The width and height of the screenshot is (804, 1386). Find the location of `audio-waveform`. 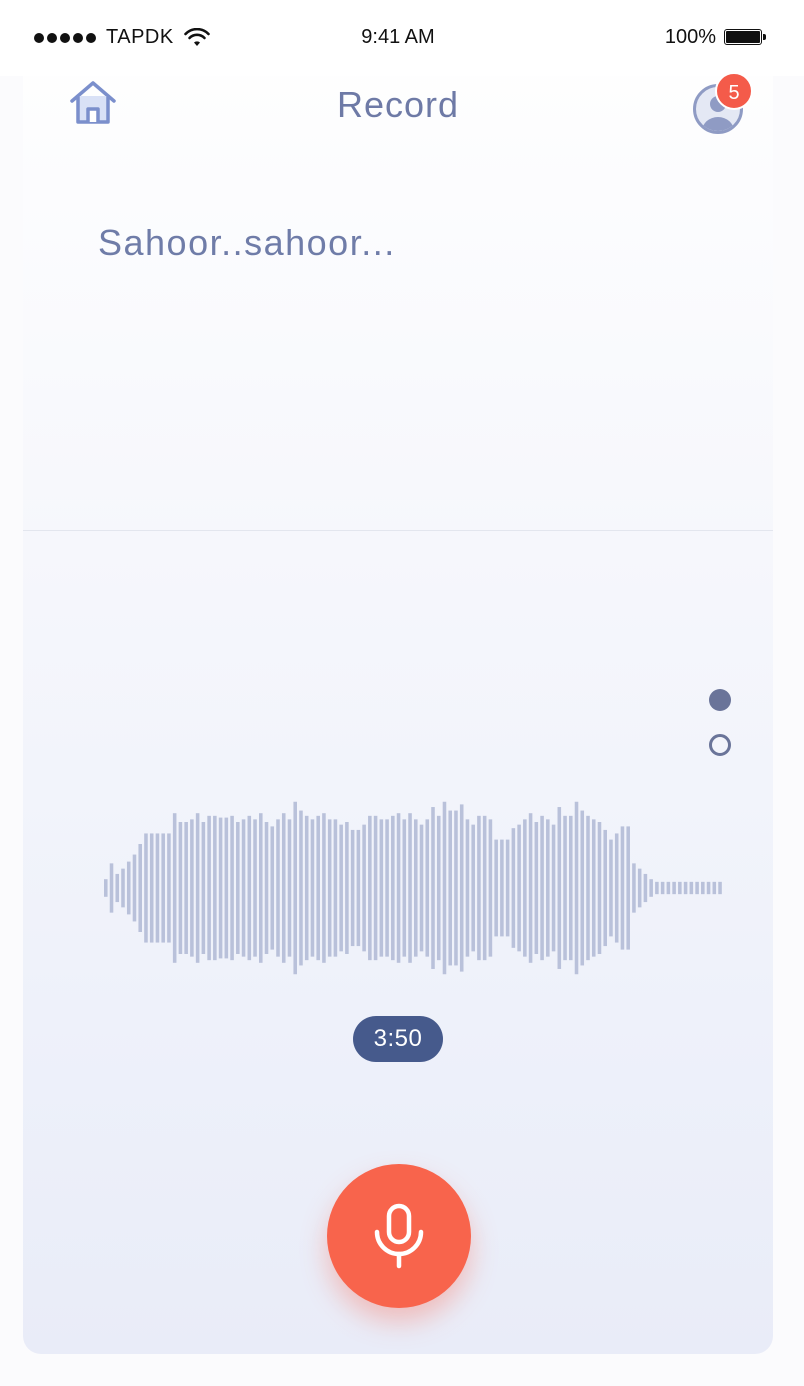

audio-waveform is located at coordinates (413, 888).